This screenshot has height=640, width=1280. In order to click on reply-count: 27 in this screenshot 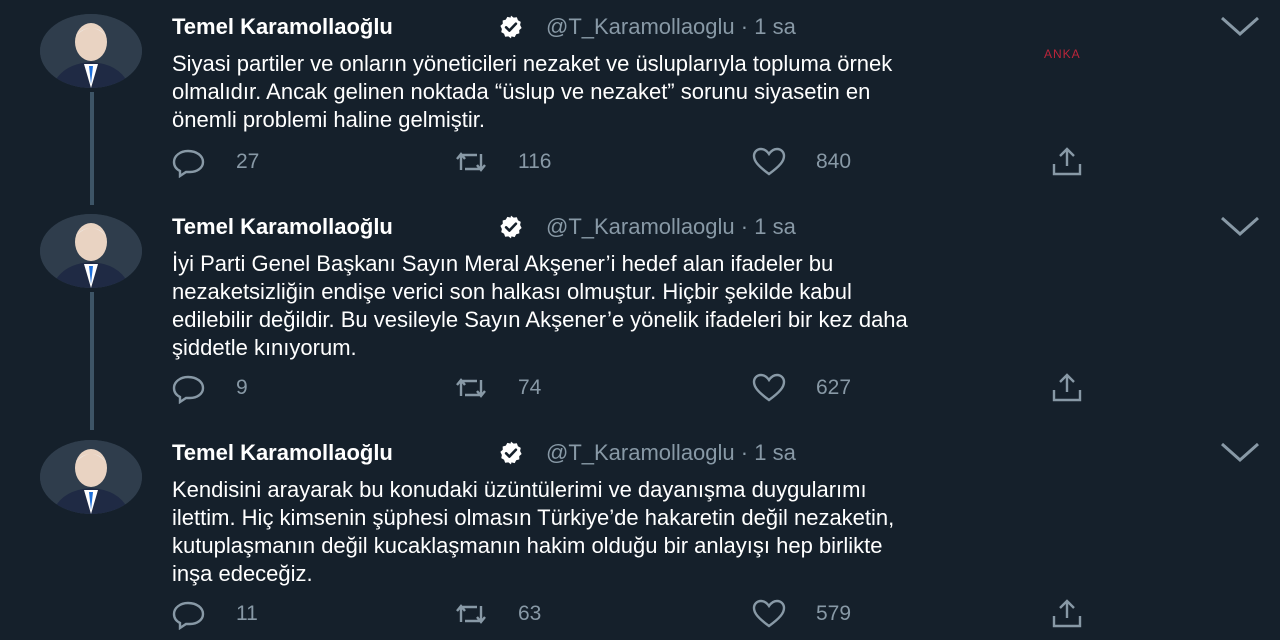, I will do `click(248, 161)`.